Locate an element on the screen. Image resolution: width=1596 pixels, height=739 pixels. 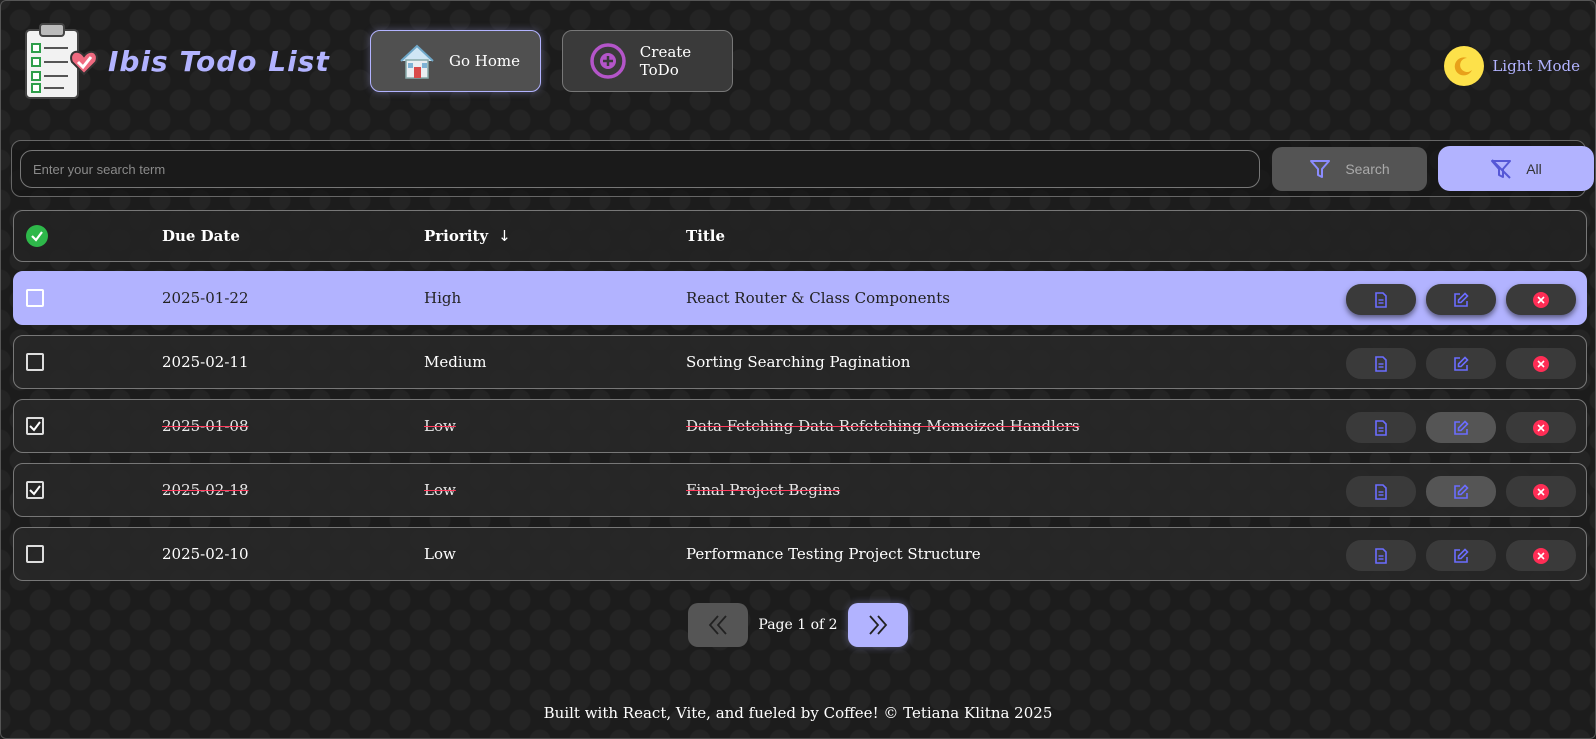
sort-desc-icon: ↓ is located at coordinates (504, 236).